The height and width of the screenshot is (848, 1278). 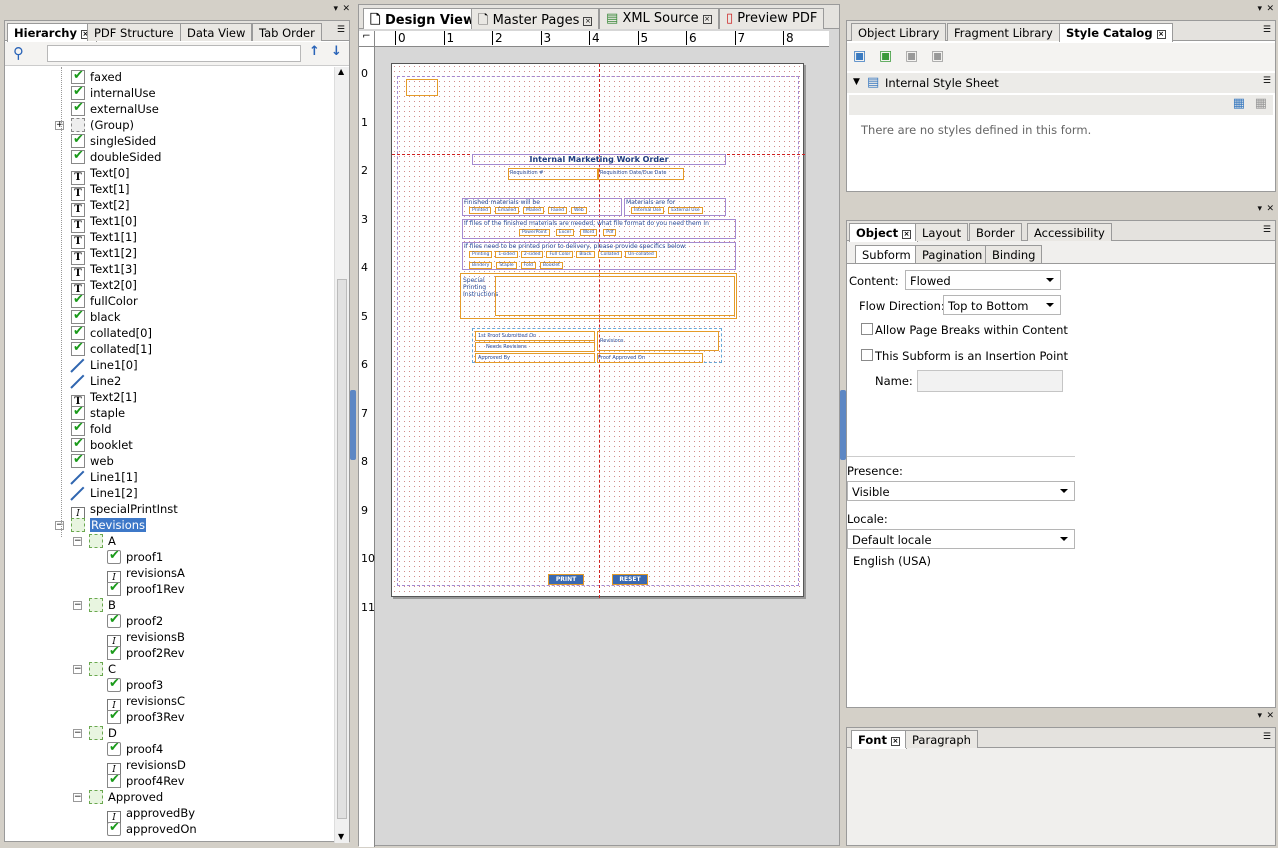 What do you see at coordinates (650, 358) in the screenshot?
I see `proof-approved-field: Proof Approved On` at bounding box center [650, 358].